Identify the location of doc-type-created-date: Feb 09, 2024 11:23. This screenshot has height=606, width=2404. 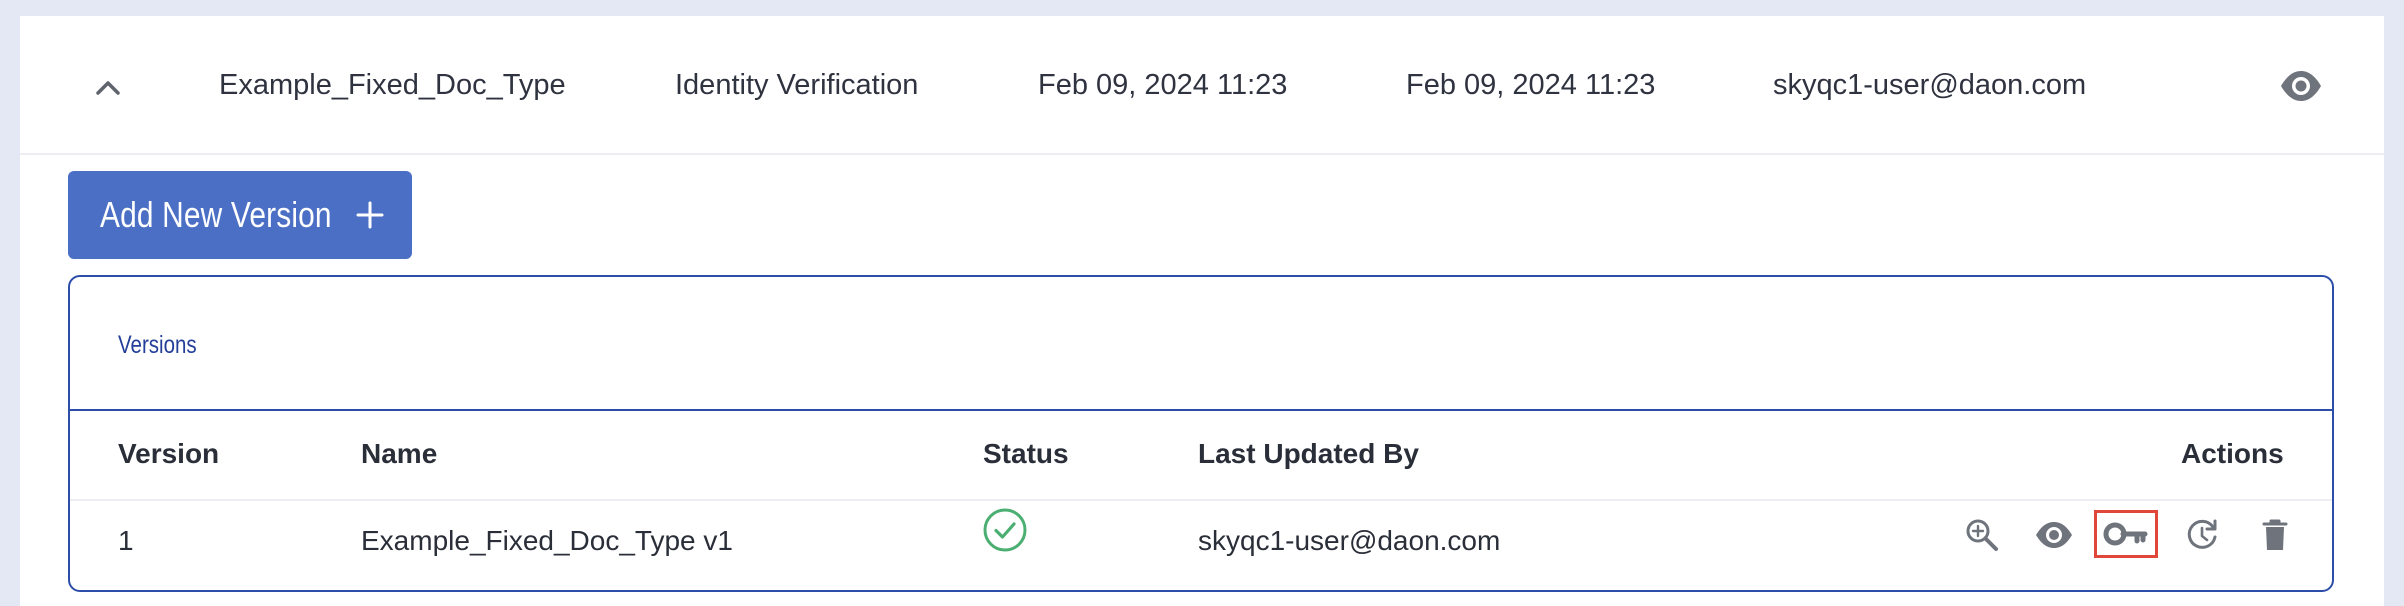
(1163, 85).